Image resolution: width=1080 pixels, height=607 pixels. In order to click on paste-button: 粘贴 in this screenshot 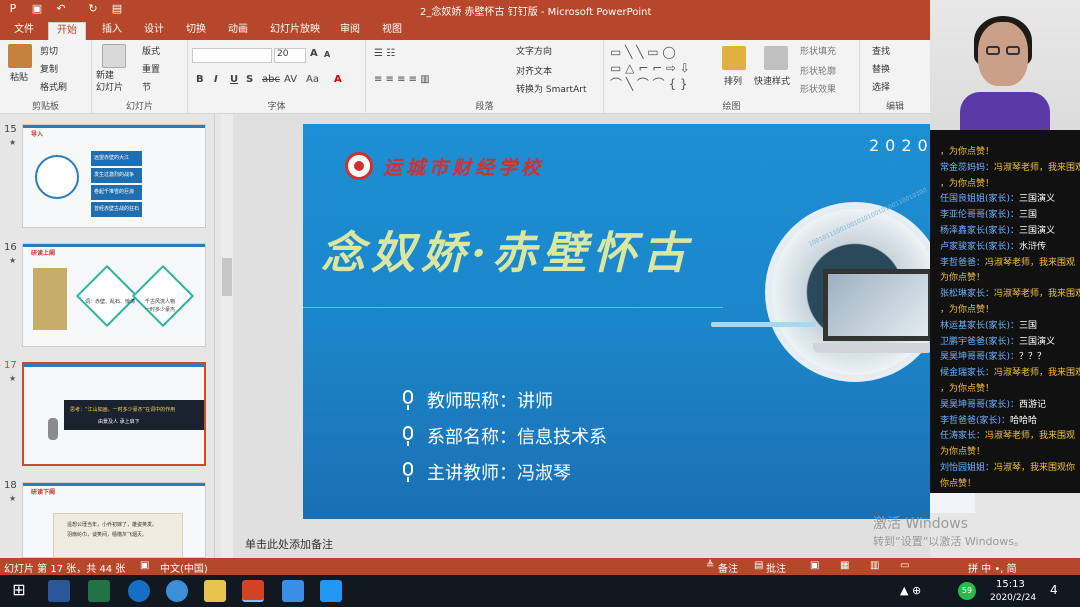, I will do `click(19, 76)`.